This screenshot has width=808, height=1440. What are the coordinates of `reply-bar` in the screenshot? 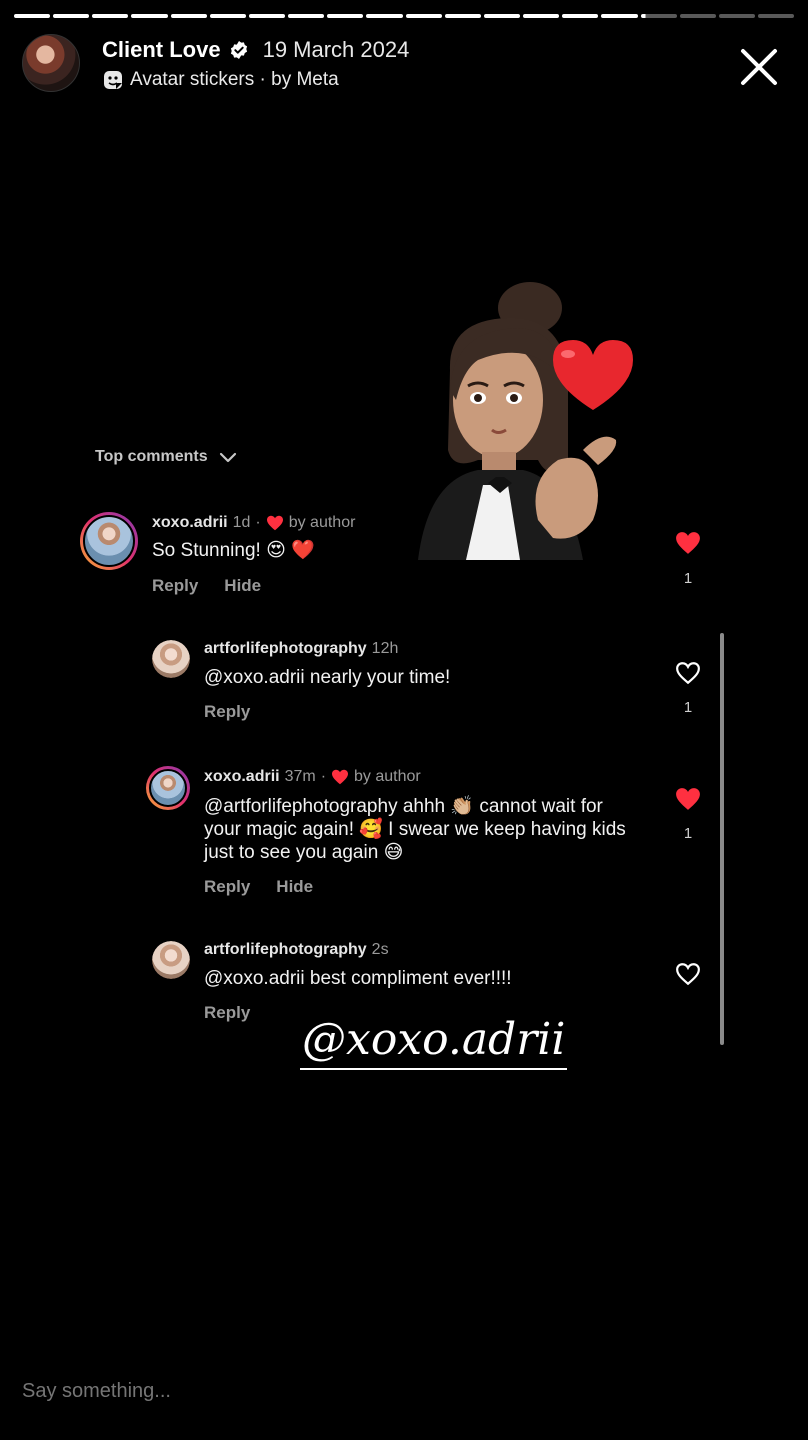 It's located at (404, 1370).